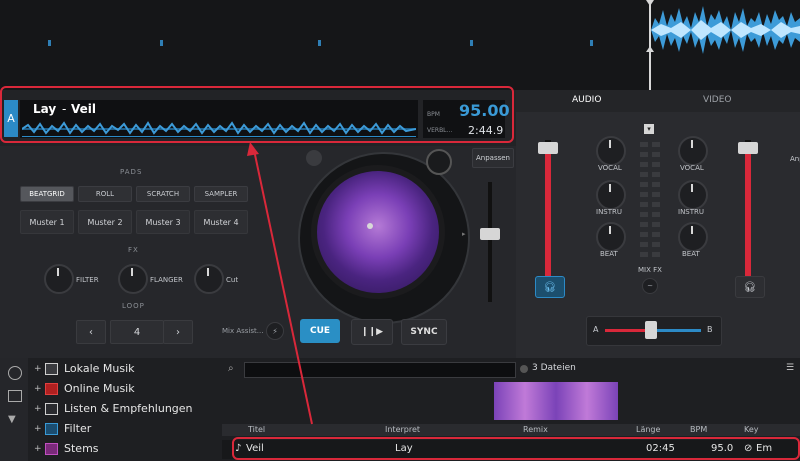 This screenshot has height=461, width=800. What do you see at coordinates (439, 162) in the screenshot?
I see `tonearm-icon` at bounding box center [439, 162].